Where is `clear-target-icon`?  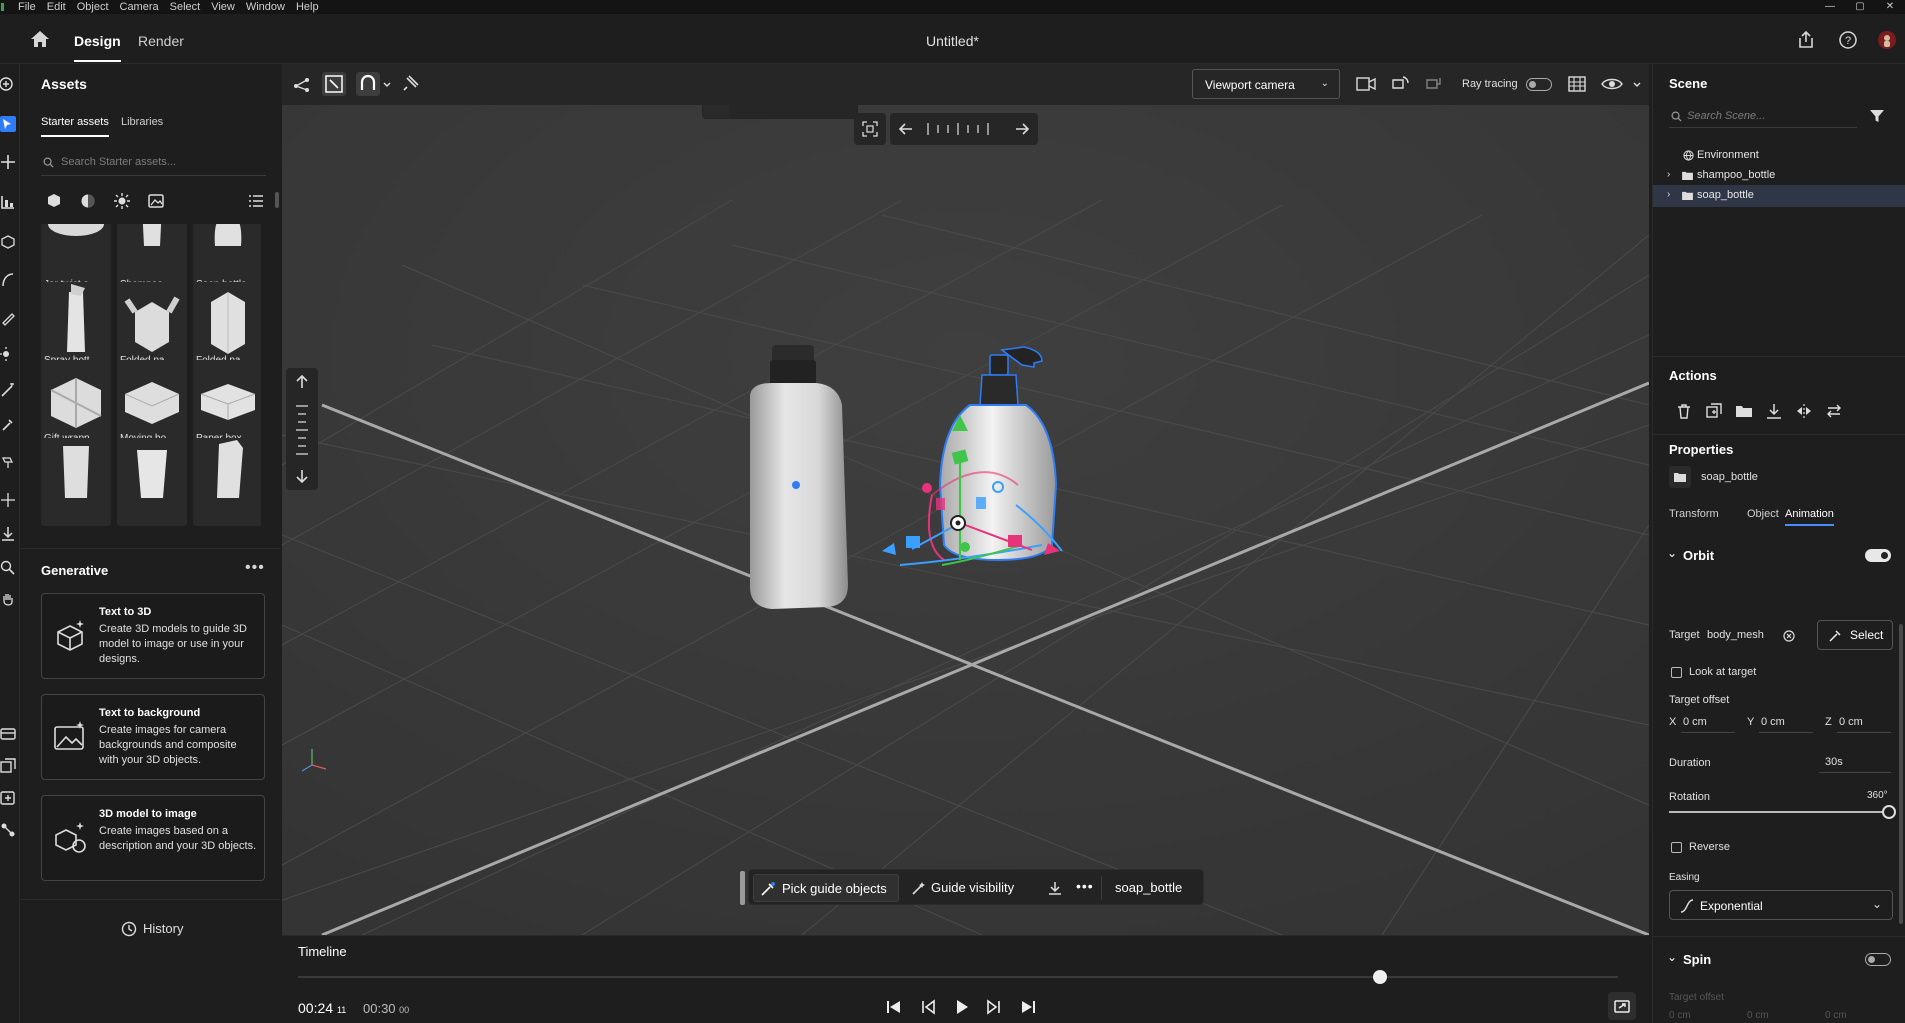
clear-target-icon is located at coordinates (1789, 636).